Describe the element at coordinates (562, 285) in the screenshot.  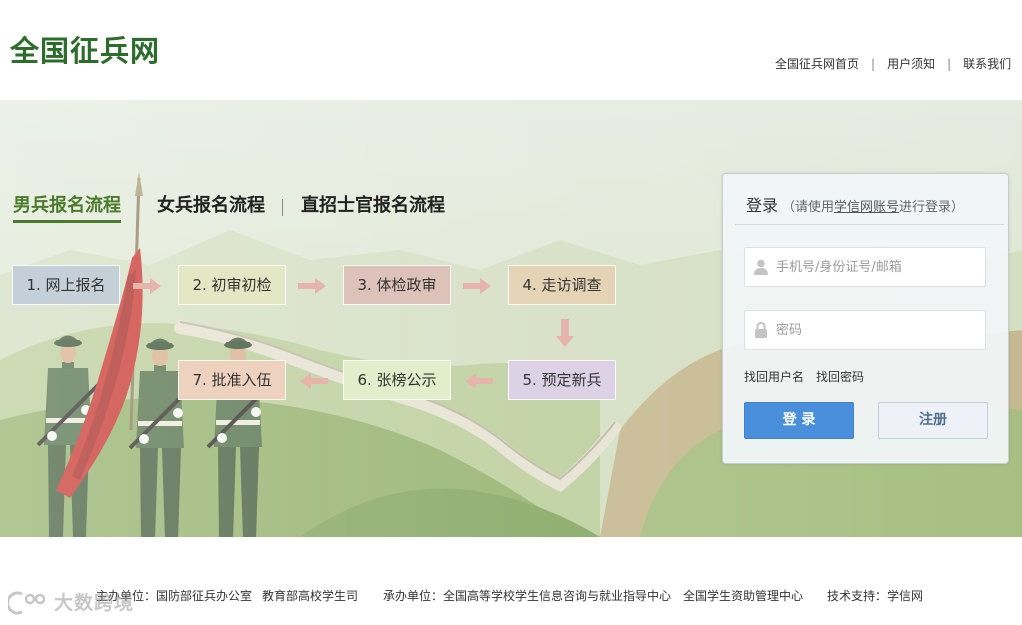
I see `process-step: 4. 走访调查` at that location.